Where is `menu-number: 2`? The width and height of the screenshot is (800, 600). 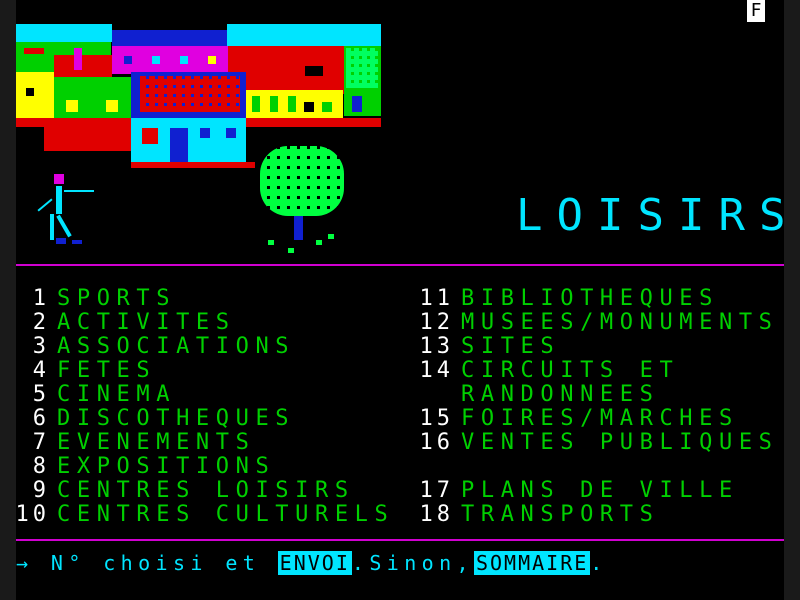 menu-number: 2 is located at coordinates (41, 322).